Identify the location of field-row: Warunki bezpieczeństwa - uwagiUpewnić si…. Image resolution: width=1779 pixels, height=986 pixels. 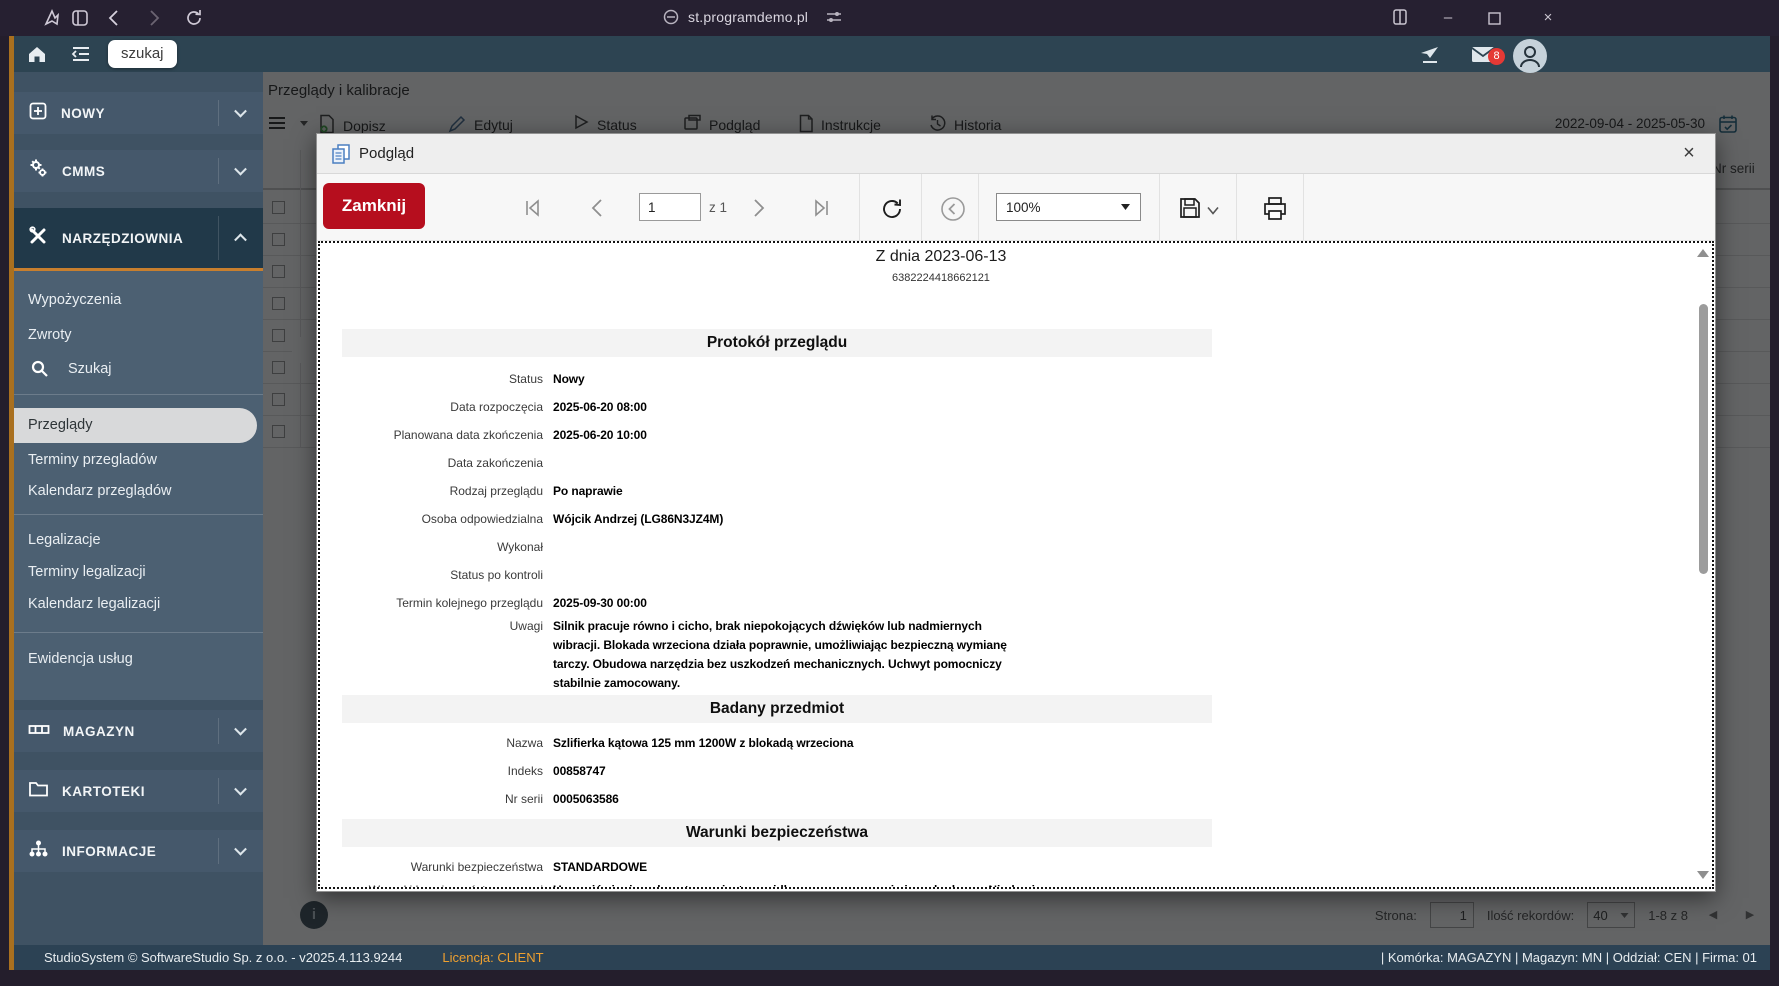
(1016, 884).